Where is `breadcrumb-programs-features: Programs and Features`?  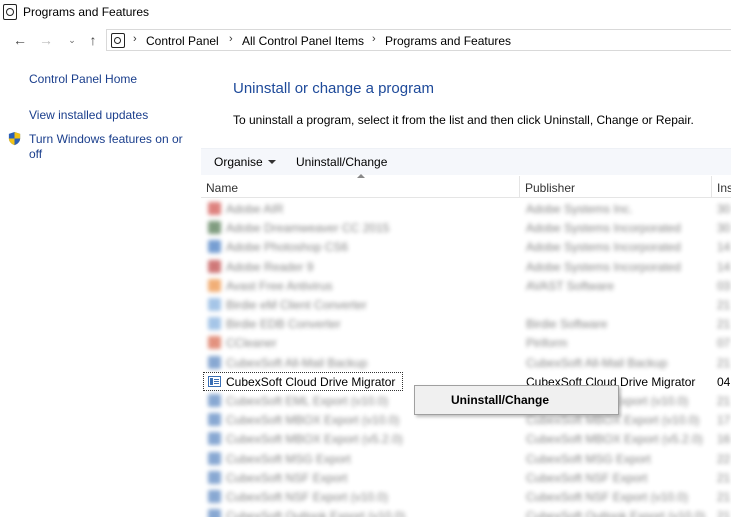
breadcrumb-programs-features: Programs and Features is located at coordinates (448, 41).